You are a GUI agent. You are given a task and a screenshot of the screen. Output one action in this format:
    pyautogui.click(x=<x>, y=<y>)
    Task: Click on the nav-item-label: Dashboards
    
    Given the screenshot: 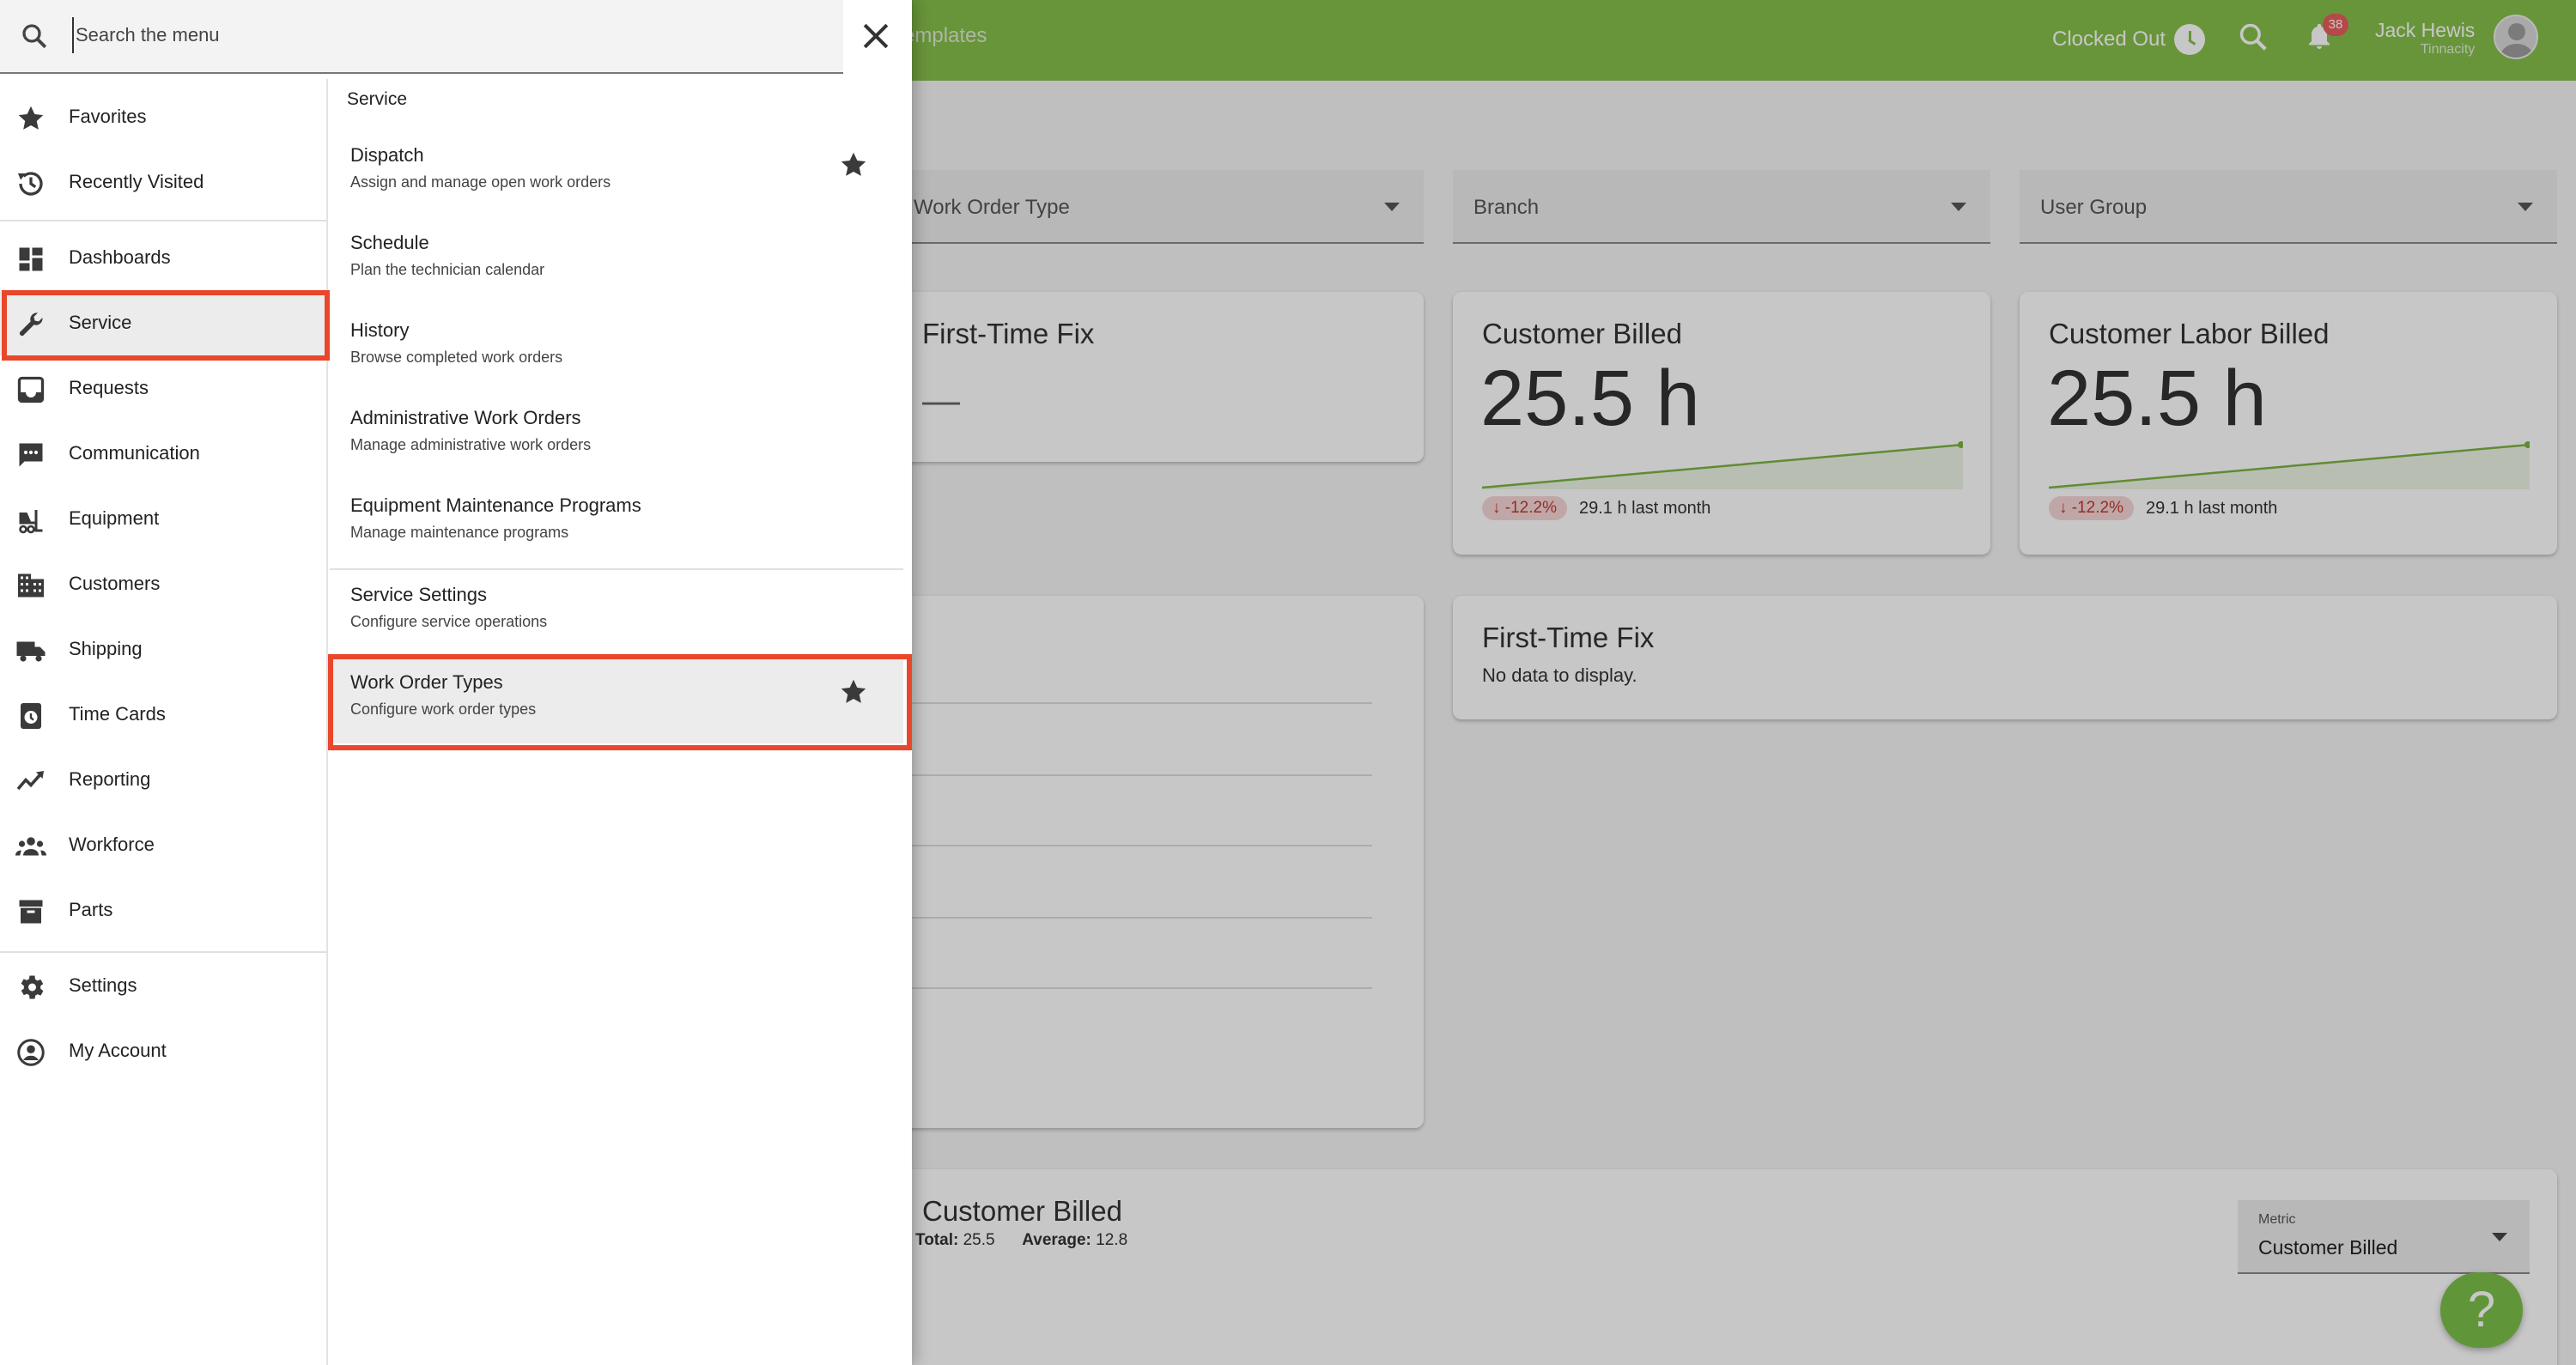 What is the action you would take?
    pyautogui.click(x=120, y=257)
    